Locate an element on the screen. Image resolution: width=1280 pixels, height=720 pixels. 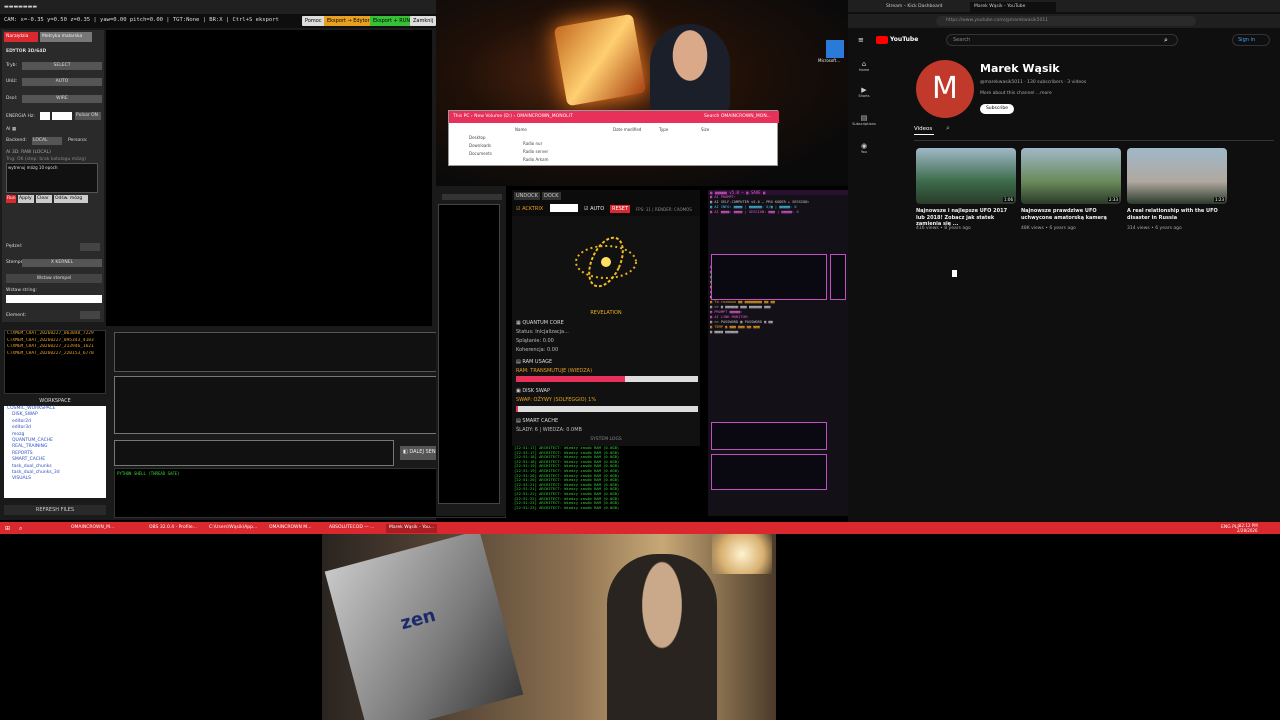
file-row: Radio nur is located at coordinates (532, 143).